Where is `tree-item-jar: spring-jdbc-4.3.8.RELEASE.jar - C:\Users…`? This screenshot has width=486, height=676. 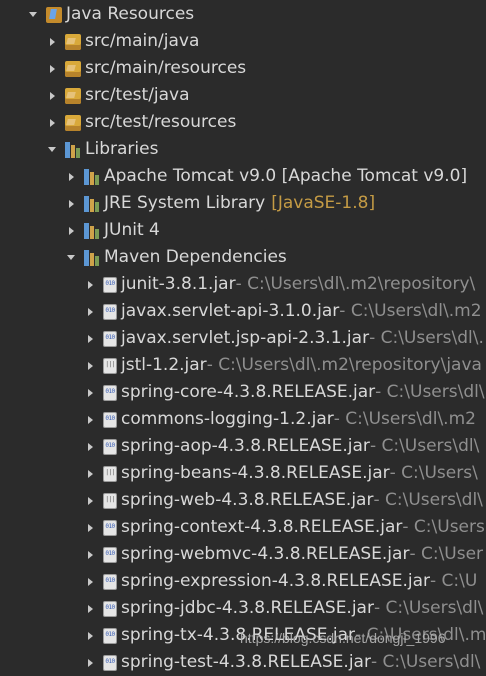
tree-item-jar: spring-jdbc-4.3.8.RELEASE.jar - C:\Users… is located at coordinates (284, 608).